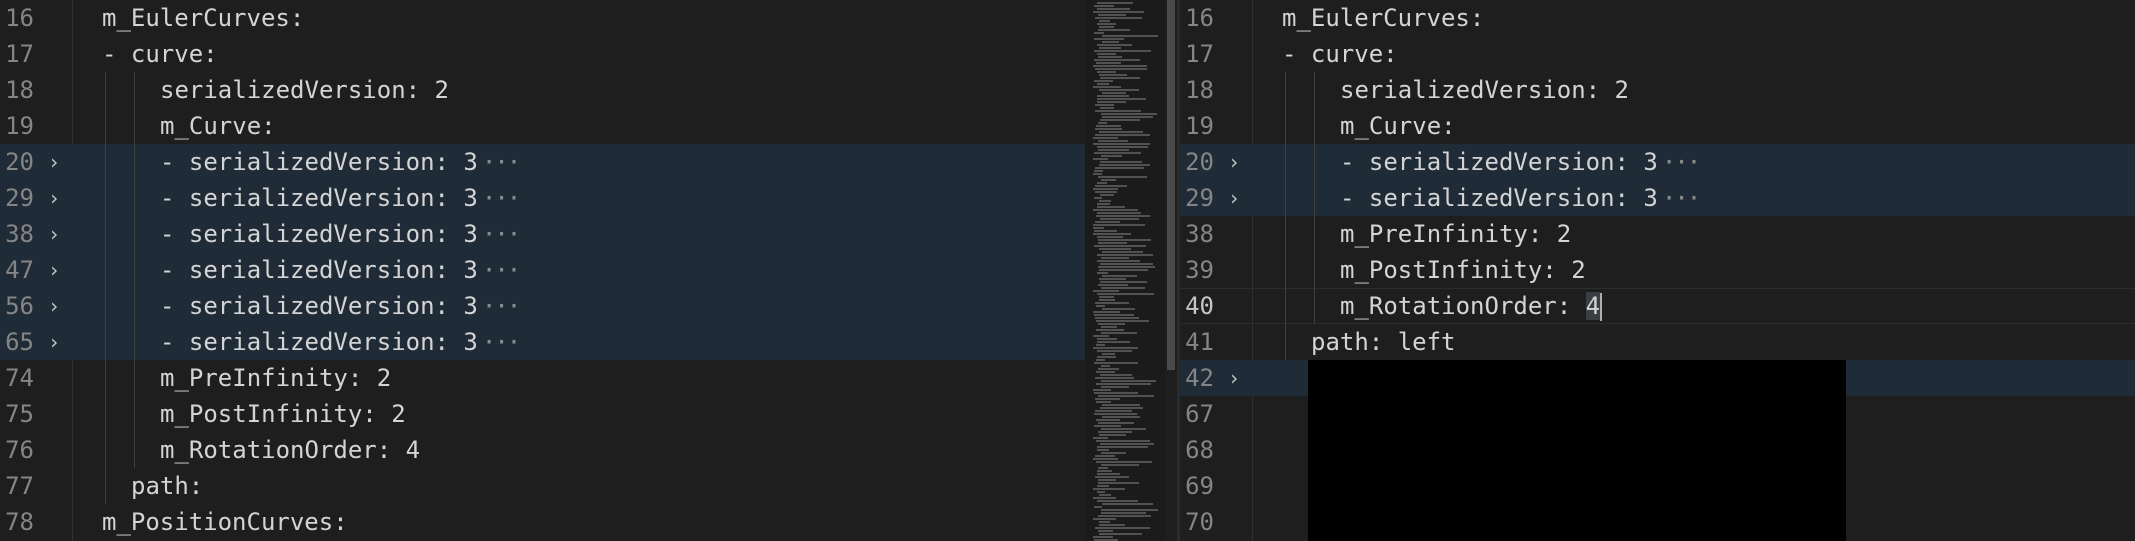 The width and height of the screenshot is (2135, 541). Describe the element at coordinates (542, 306) in the screenshot. I see `code-line: 56 › - serializedVersion: 3 ···` at that location.